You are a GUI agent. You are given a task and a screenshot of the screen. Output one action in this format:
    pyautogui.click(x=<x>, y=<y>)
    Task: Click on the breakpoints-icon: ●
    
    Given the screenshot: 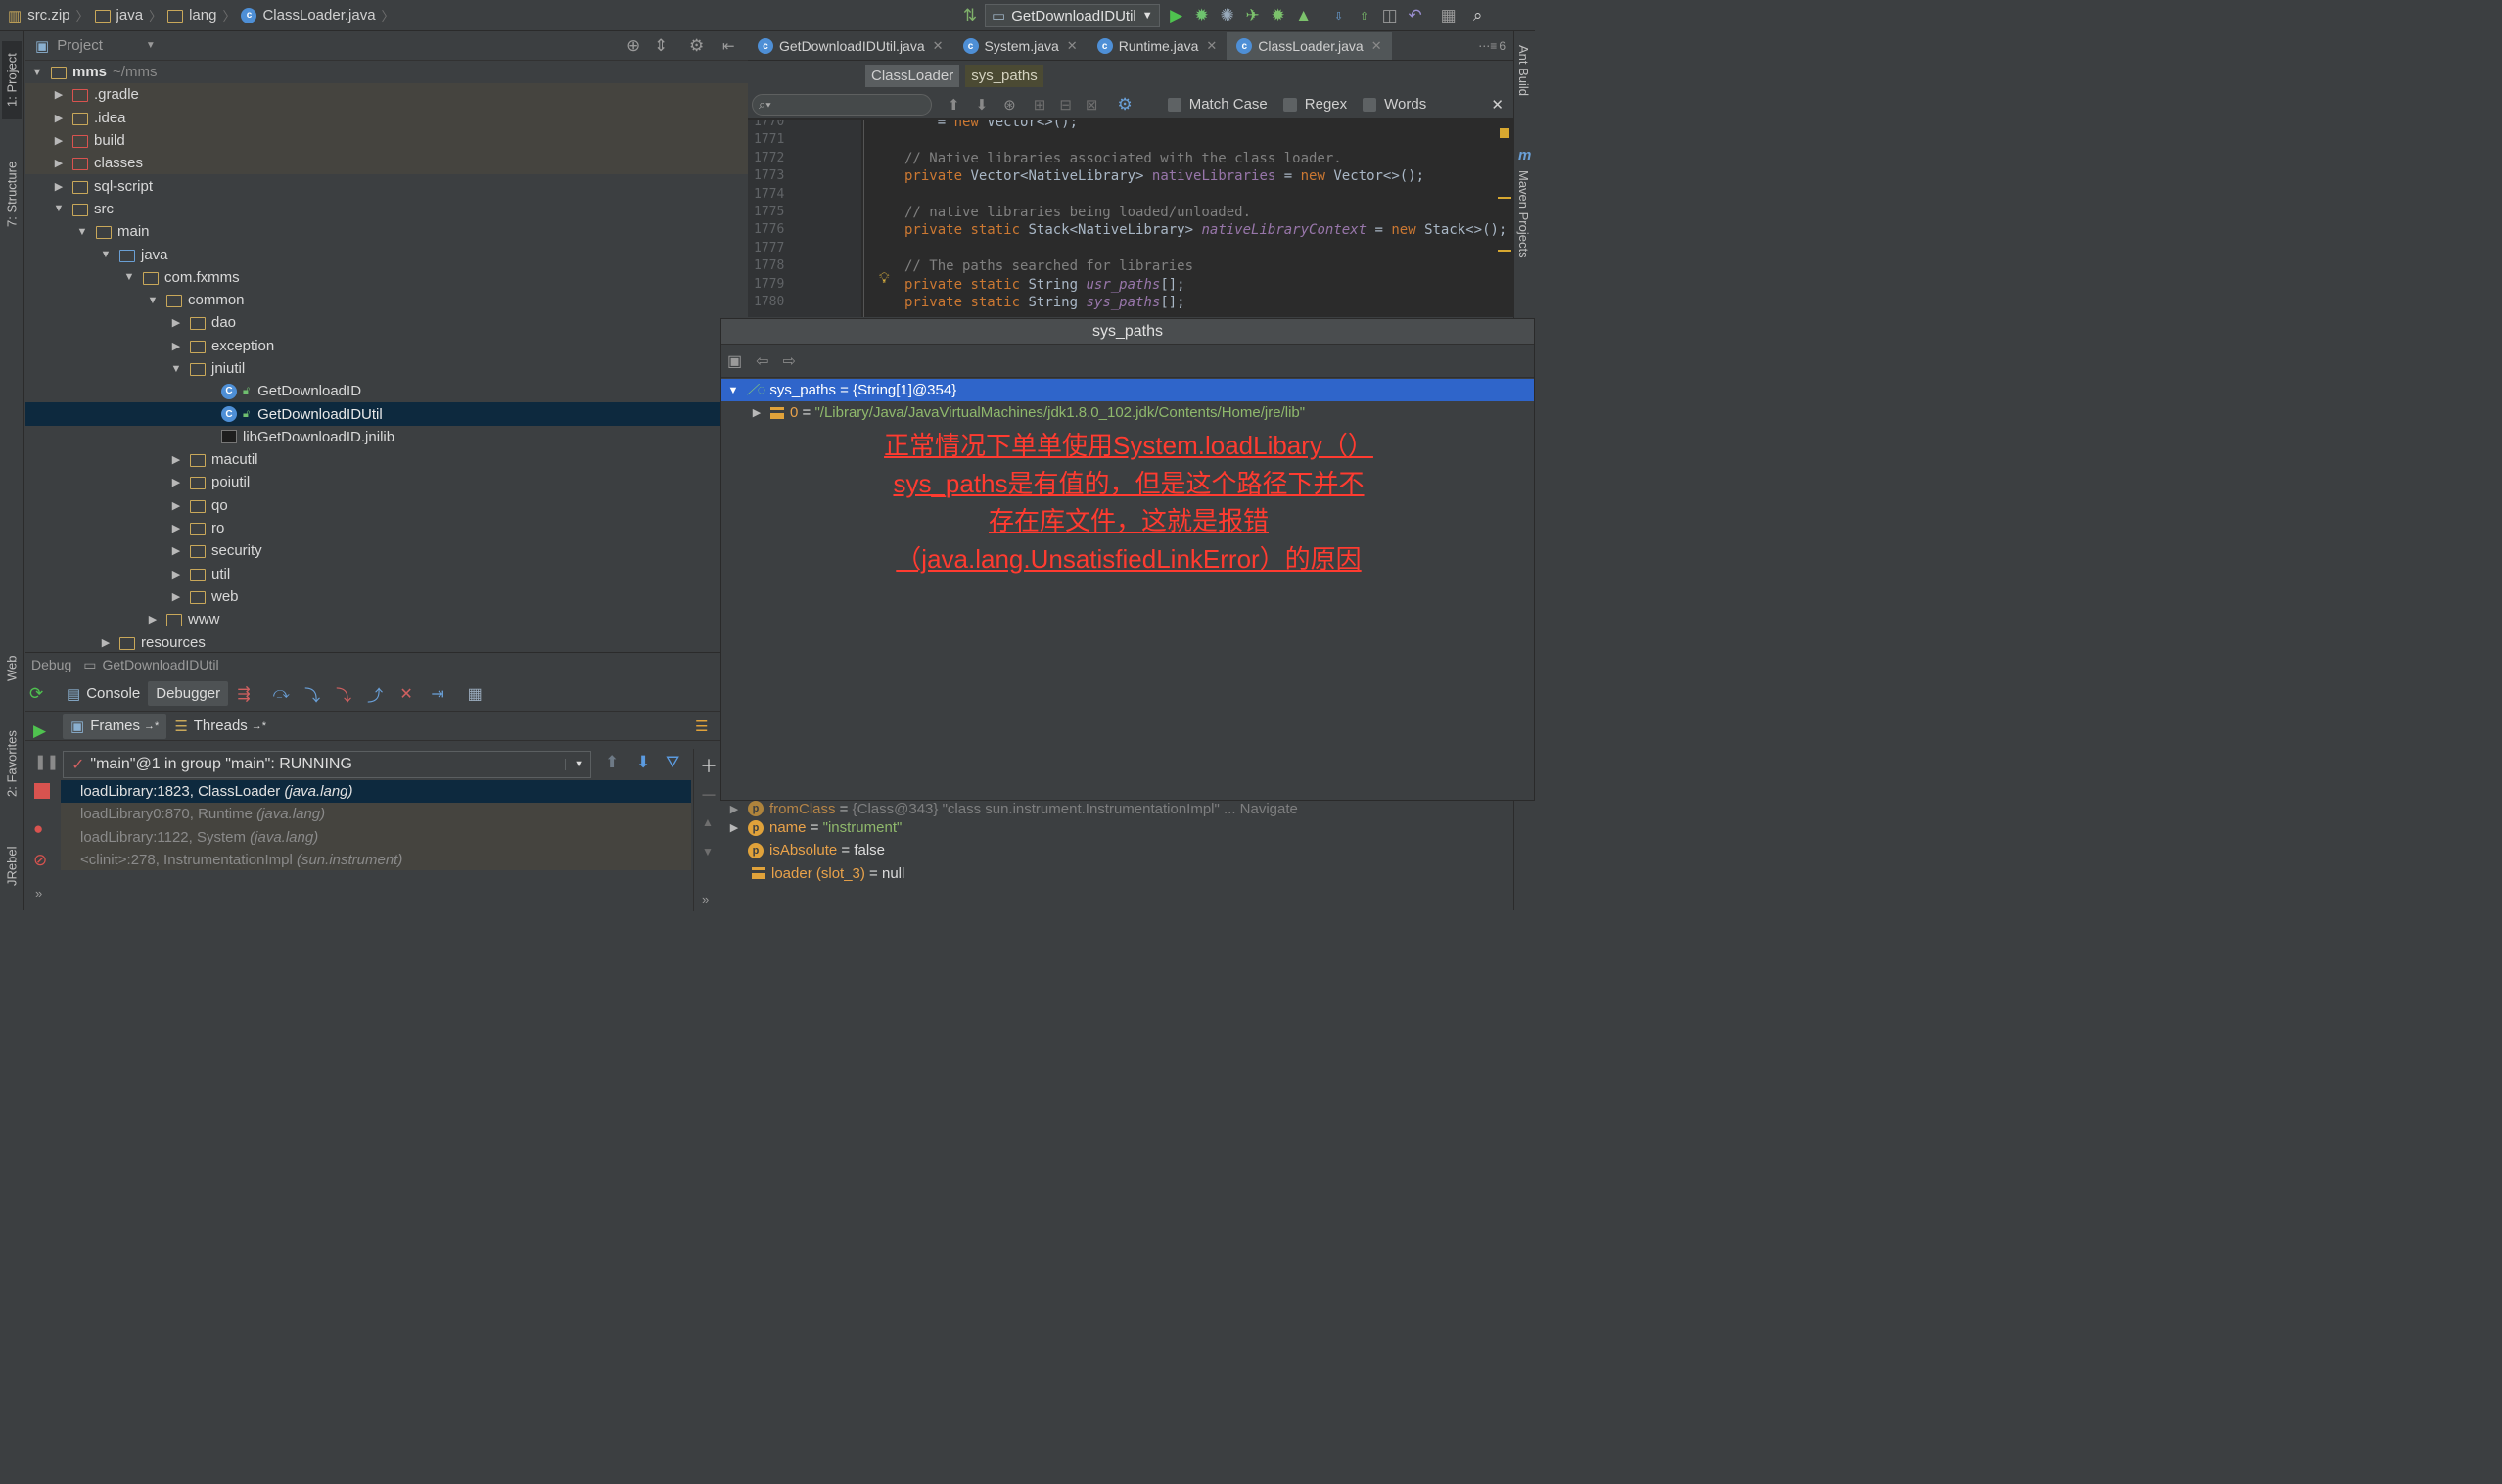 What is the action you would take?
    pyautogui.click(x=38, y=829)
    